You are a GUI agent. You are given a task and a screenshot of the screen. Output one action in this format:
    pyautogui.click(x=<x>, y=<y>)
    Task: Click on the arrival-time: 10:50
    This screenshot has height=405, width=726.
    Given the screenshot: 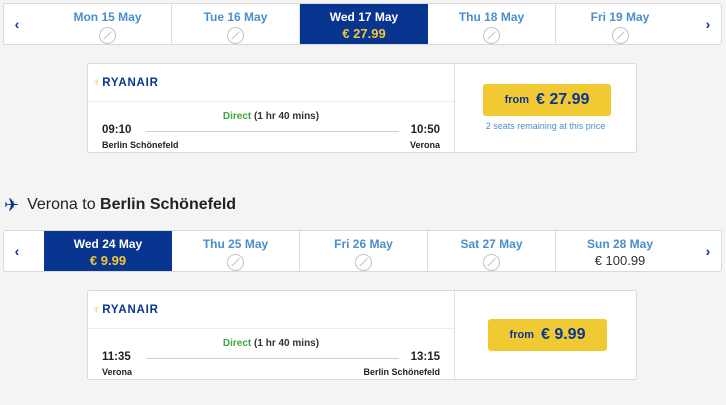 What is the action you would take?
    pyautogui.click(x=425, y=130)
    